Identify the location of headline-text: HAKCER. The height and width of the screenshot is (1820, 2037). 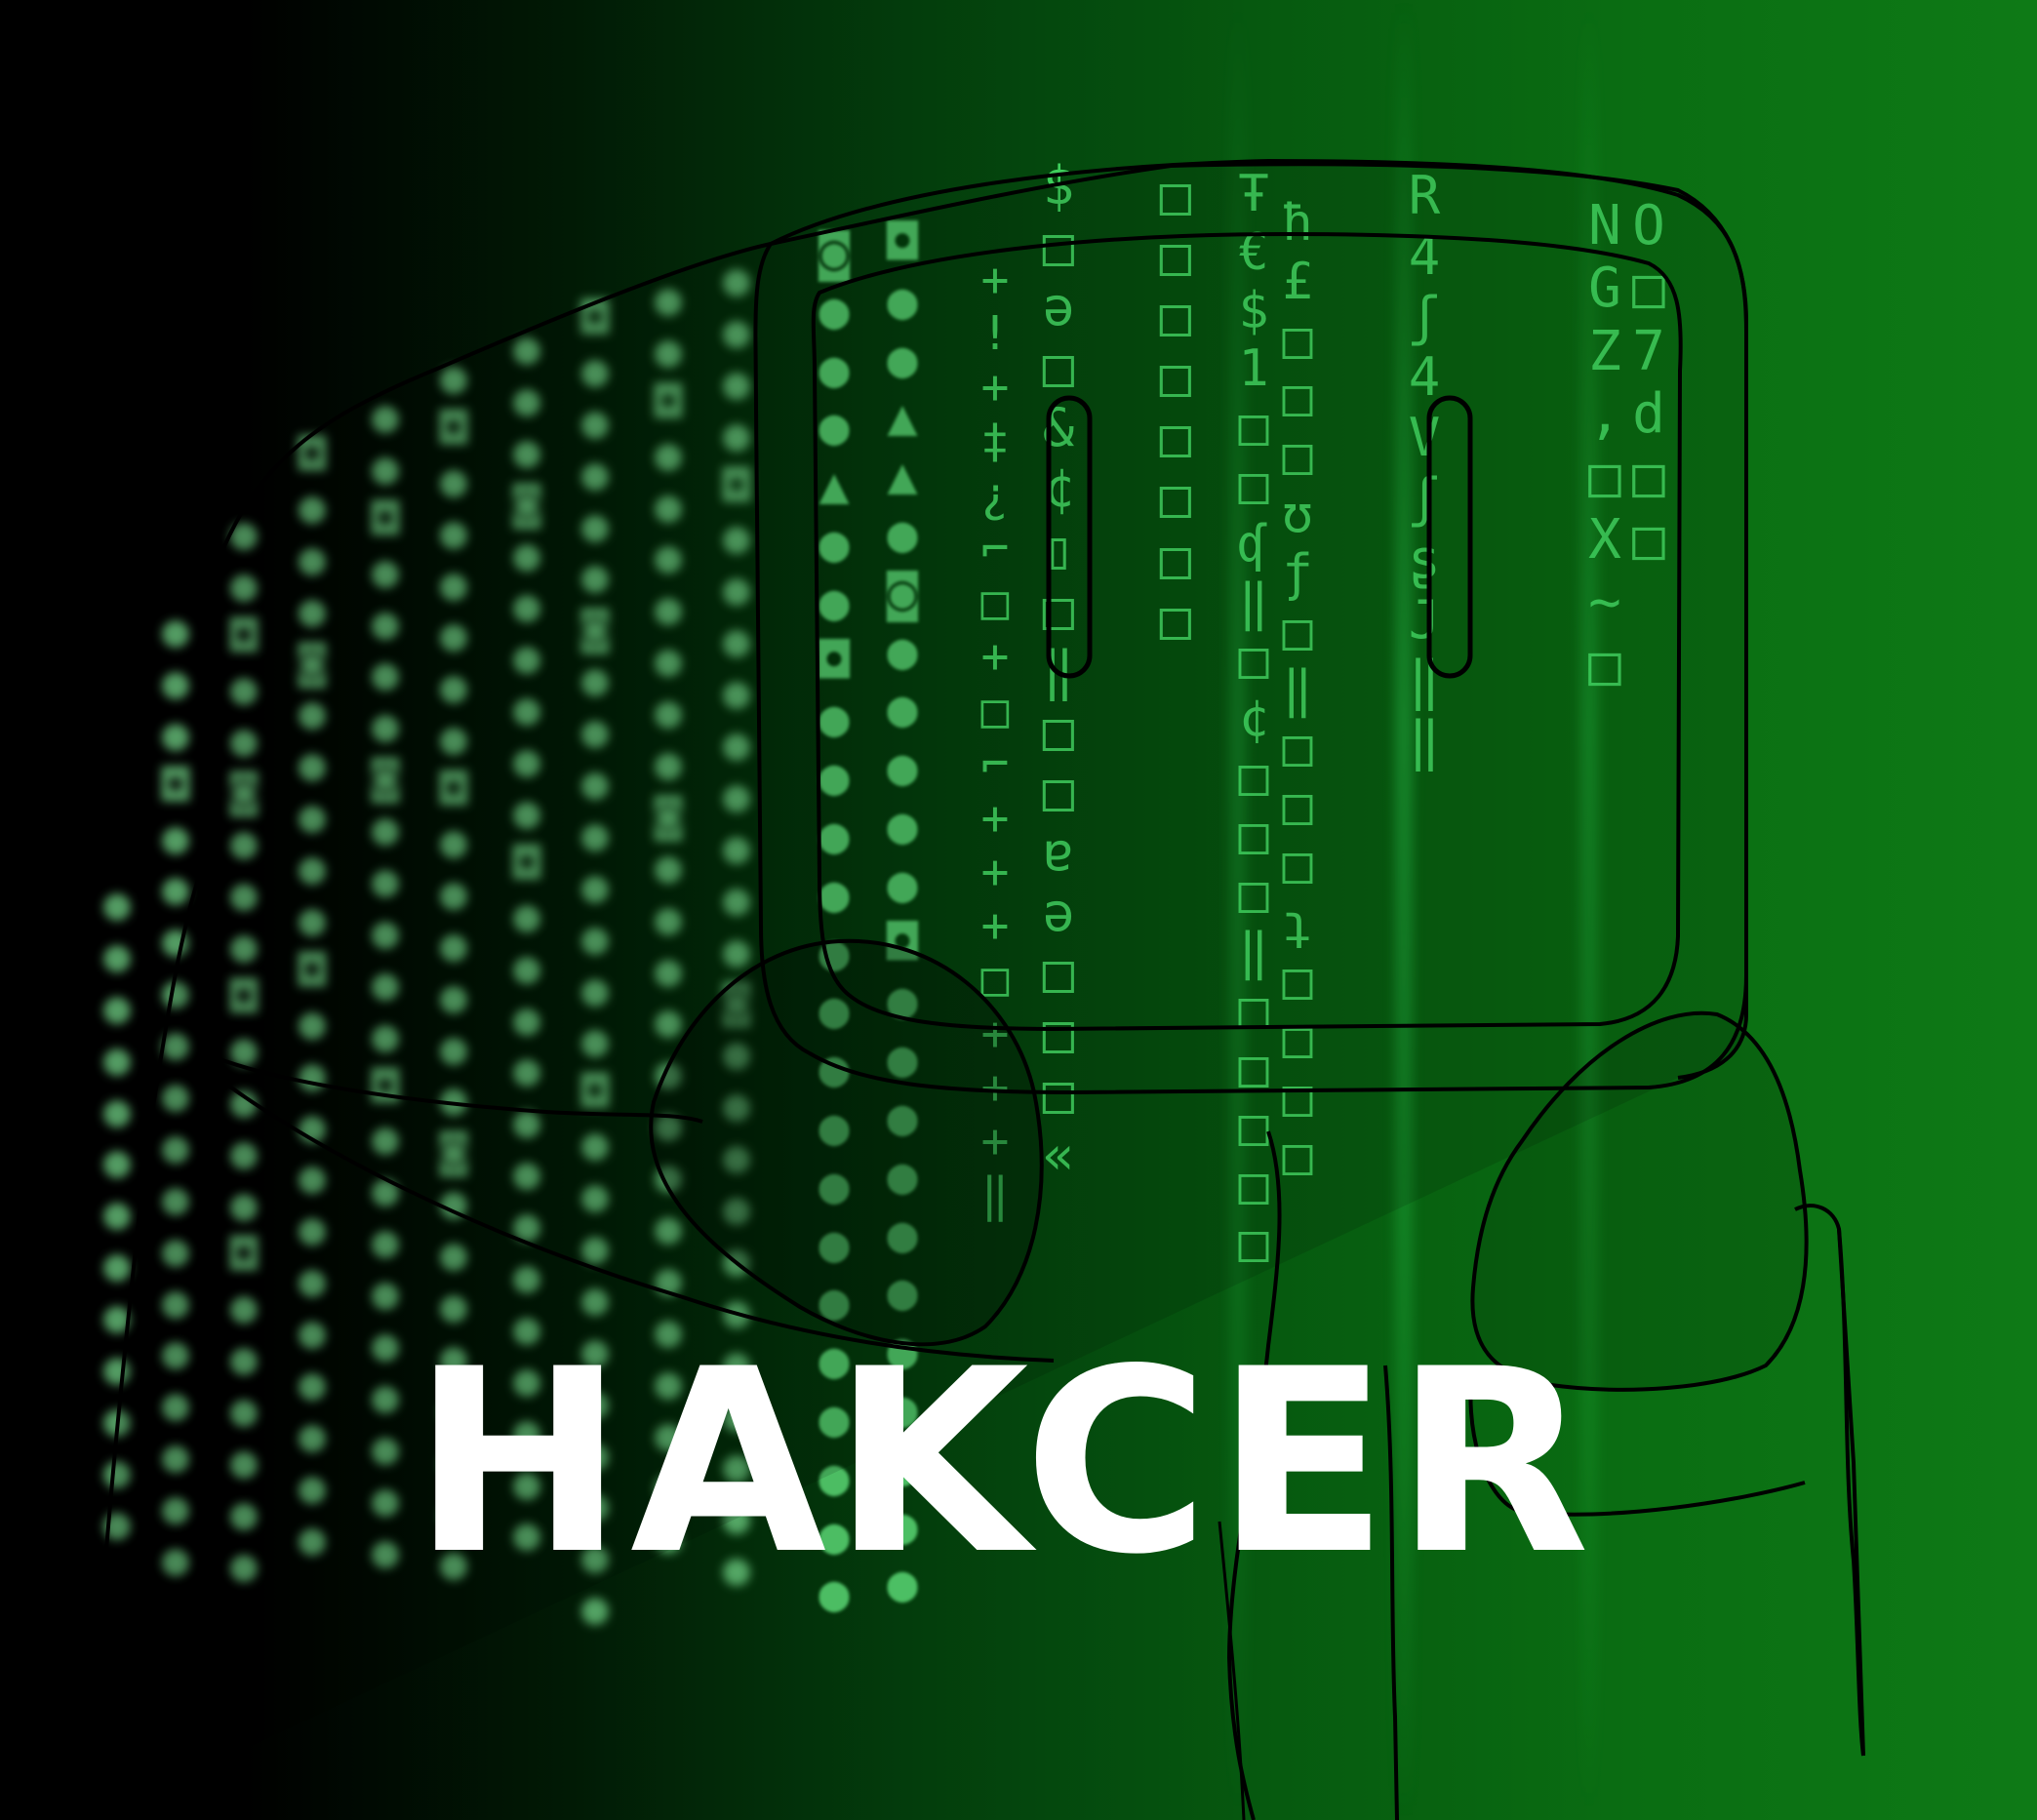
(1004, 1463).